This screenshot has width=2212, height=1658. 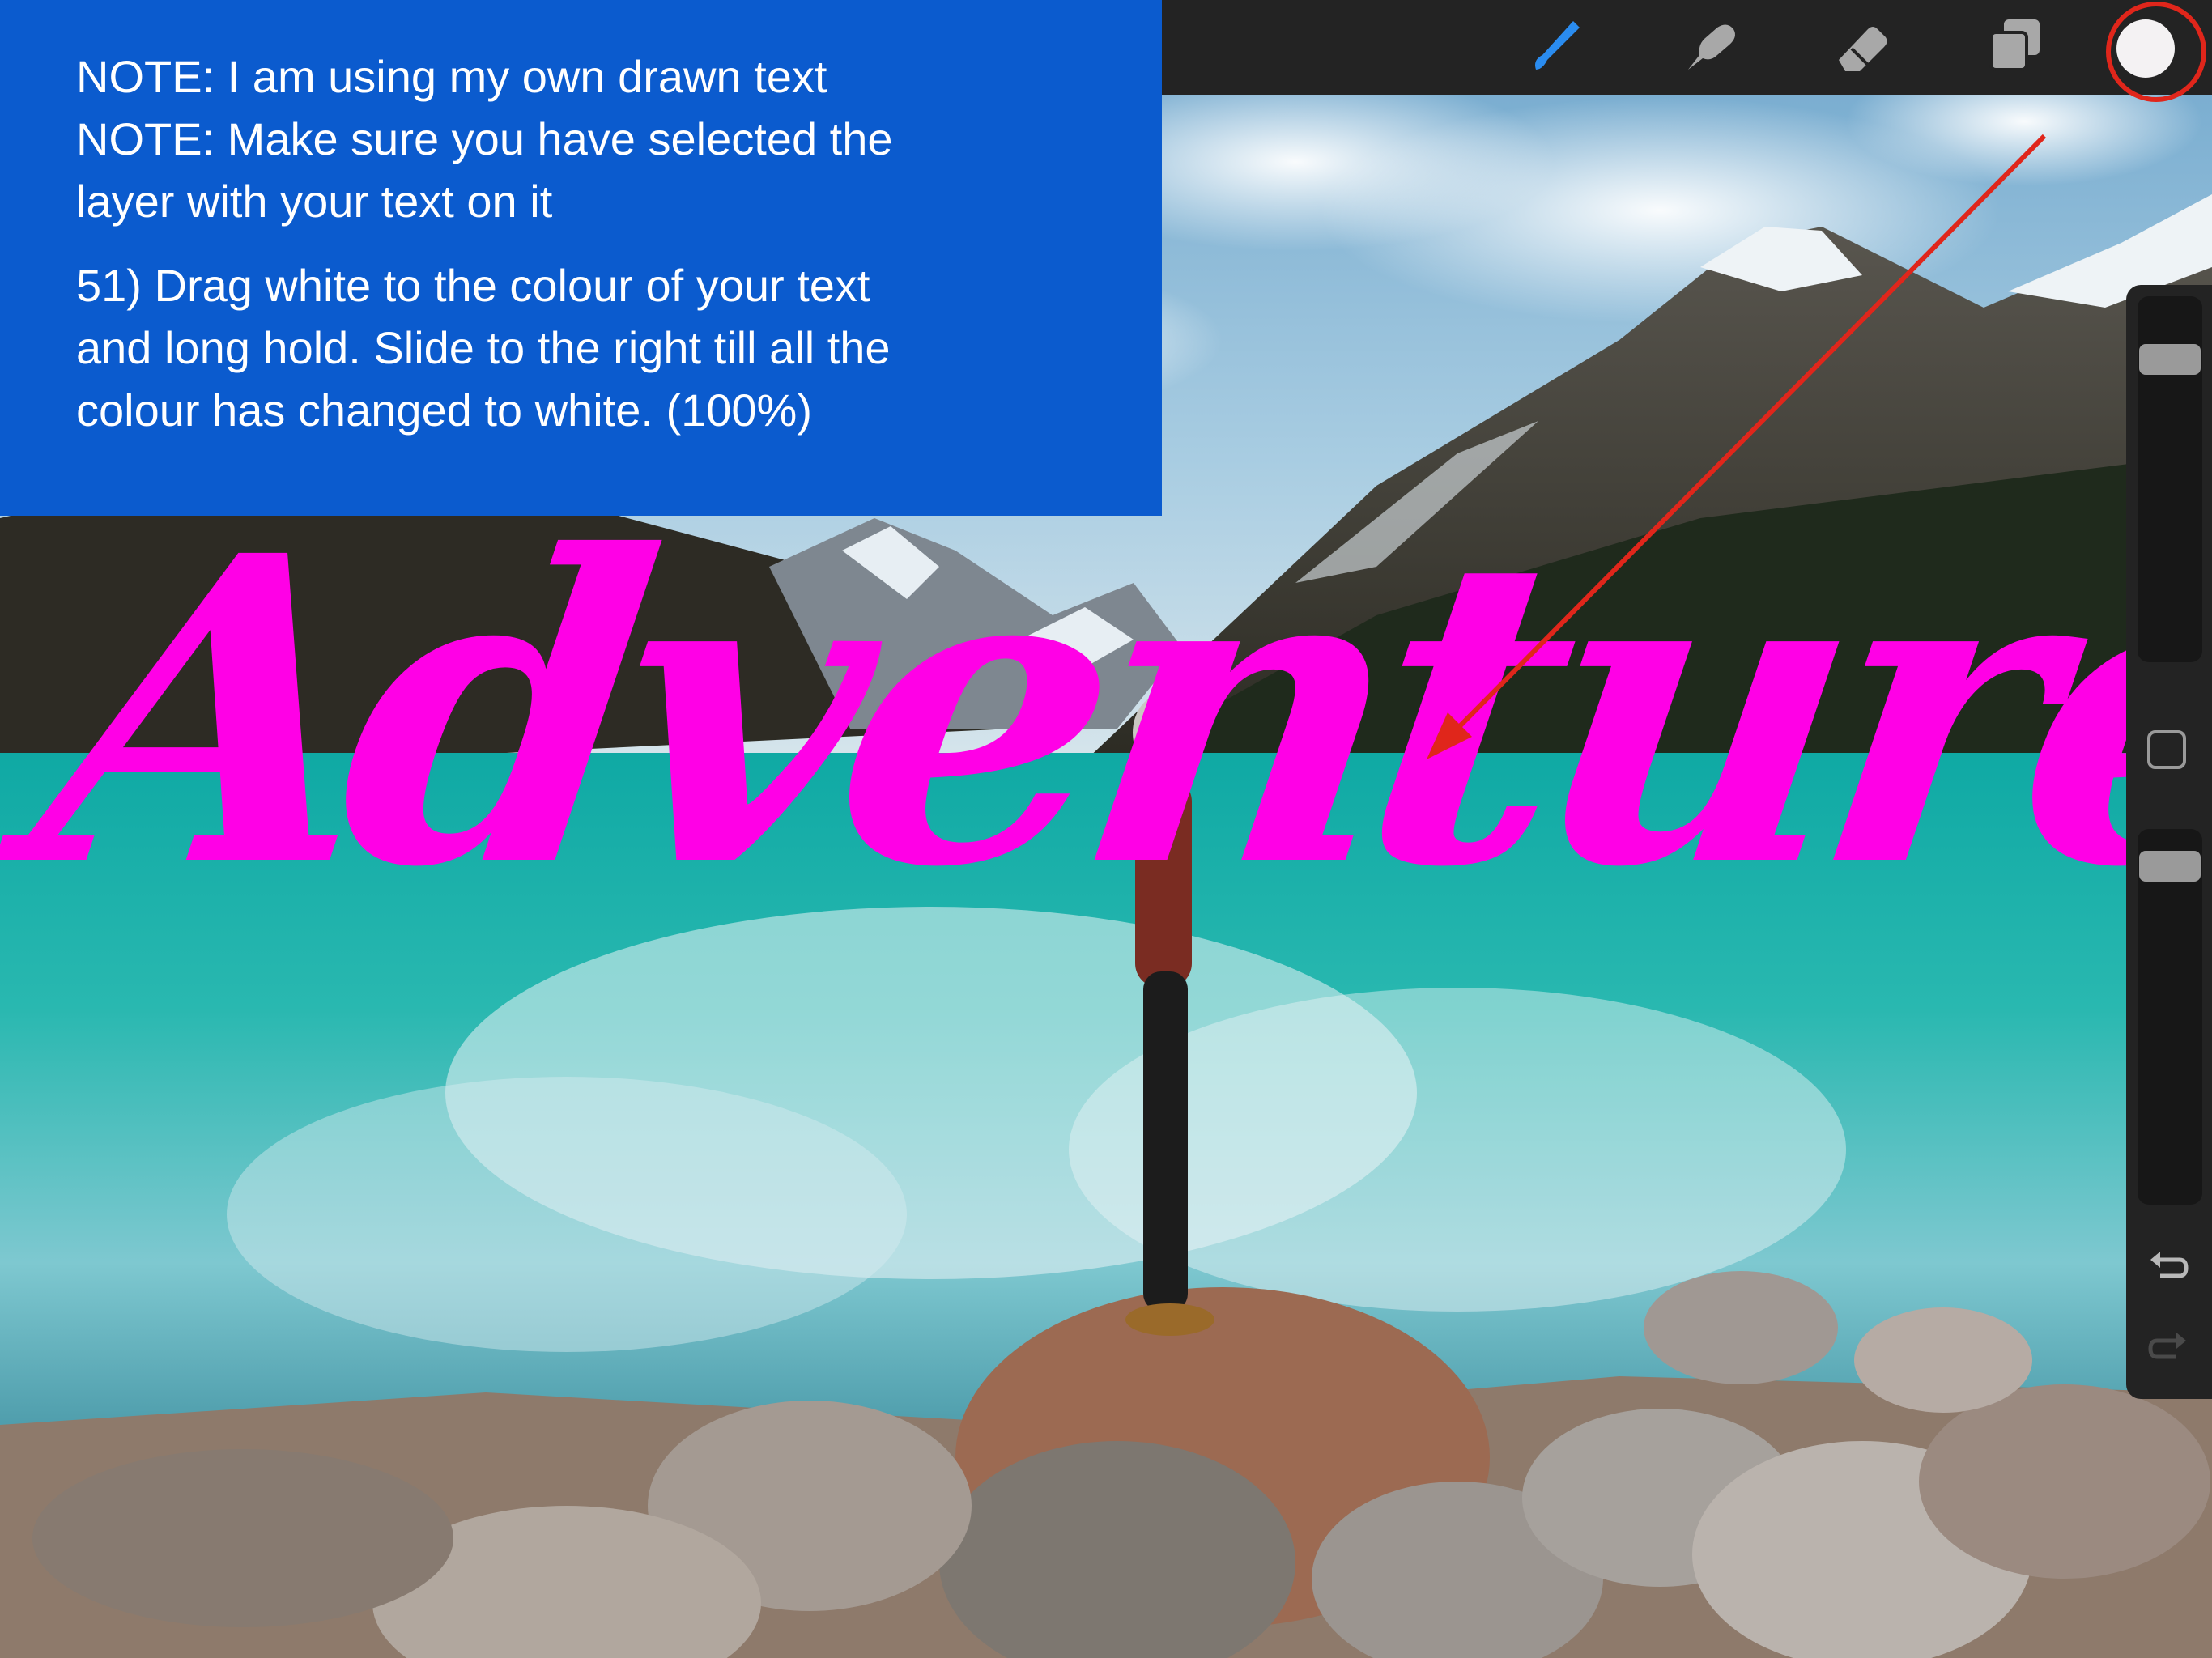 I want to click on current-color-swatch, so click(x=2146, y=48).